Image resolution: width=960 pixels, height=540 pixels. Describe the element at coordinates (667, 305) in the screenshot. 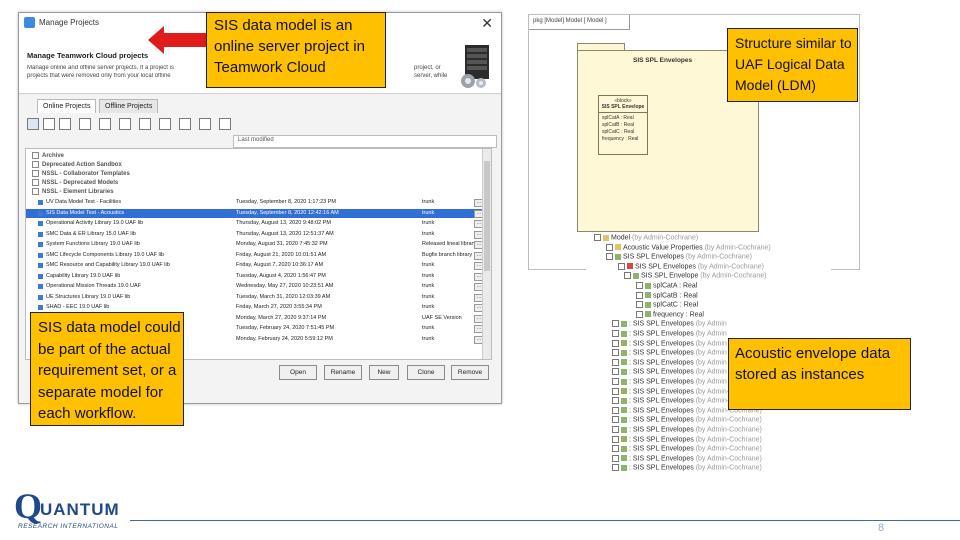

I see `containment-row: splCatC : Real` at that location.